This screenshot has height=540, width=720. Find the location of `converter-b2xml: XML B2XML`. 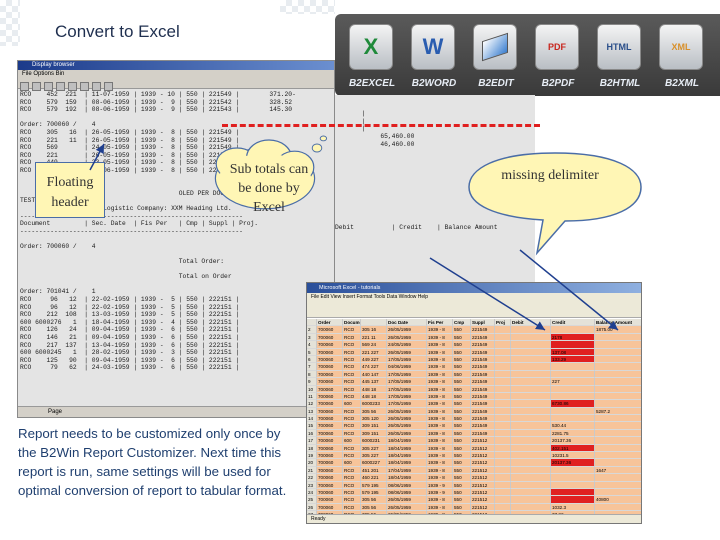

converter-b2xml: XML B2XML is located at coordinates (682, 58).